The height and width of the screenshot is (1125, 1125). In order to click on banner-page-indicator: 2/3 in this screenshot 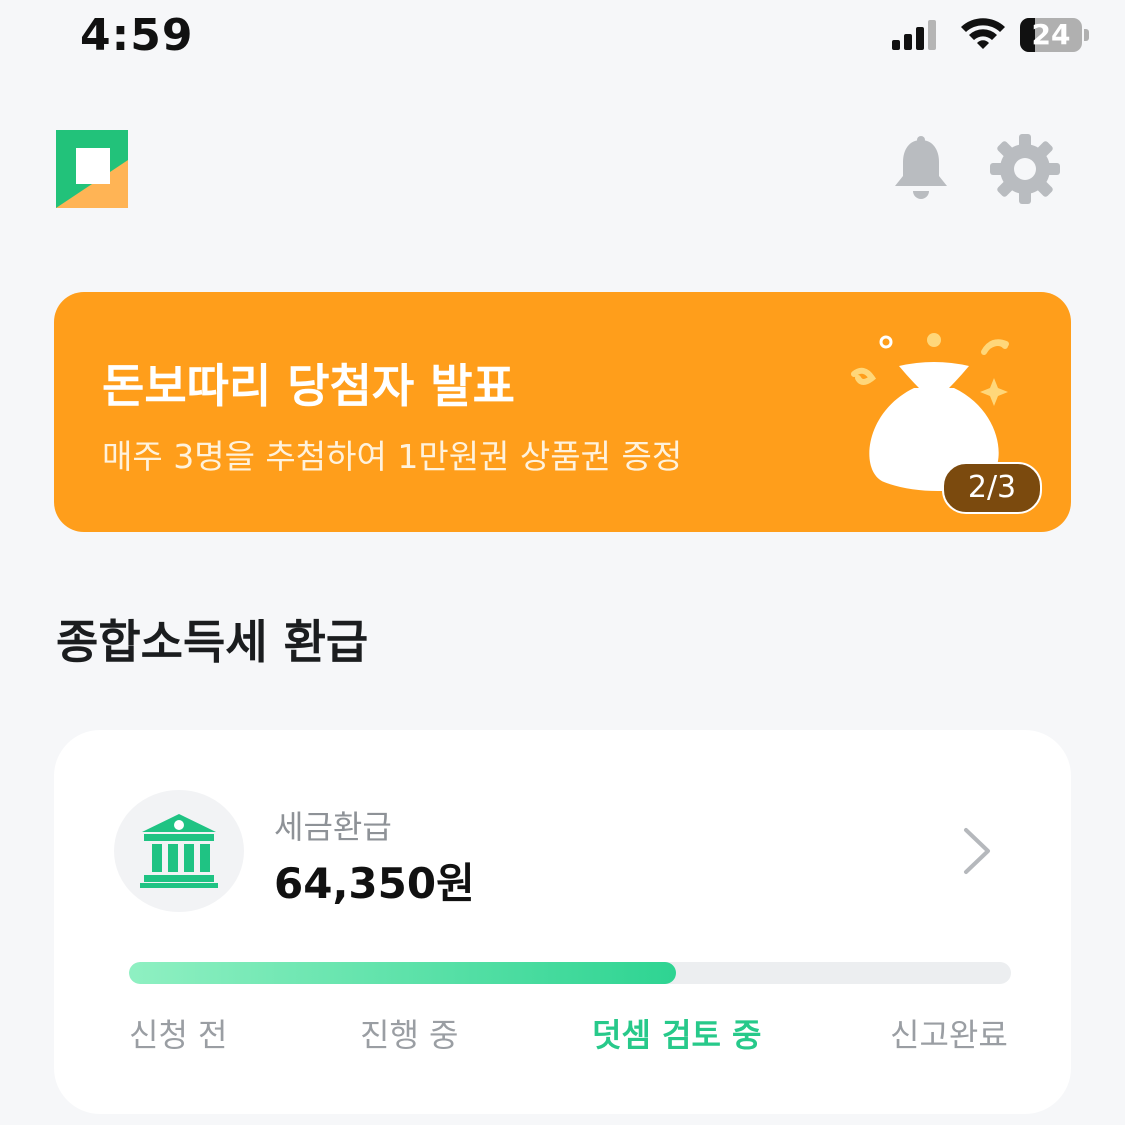, I will do `click(992, 488)`.